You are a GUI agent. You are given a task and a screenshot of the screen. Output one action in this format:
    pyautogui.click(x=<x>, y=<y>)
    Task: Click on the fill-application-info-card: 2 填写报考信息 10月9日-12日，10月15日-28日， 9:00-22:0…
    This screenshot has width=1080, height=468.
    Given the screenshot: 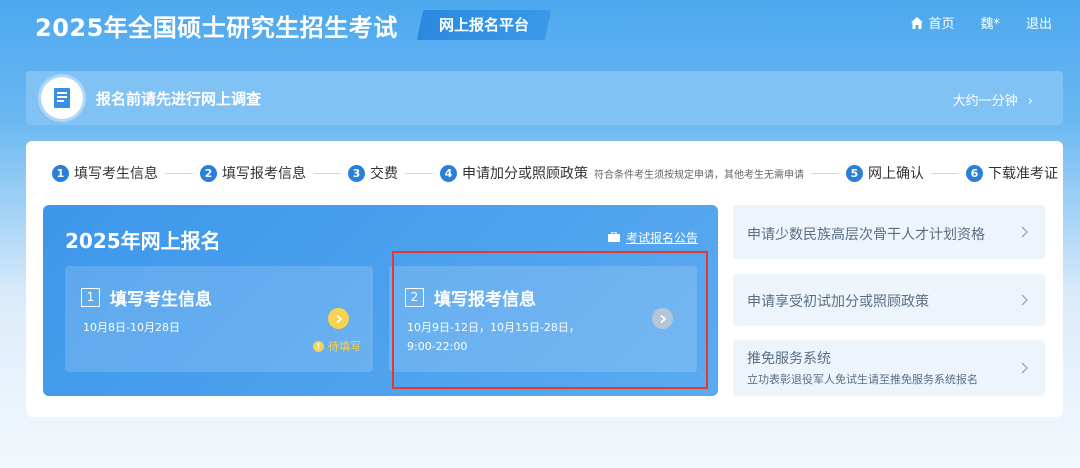 What is the action you would take?
    pyautogui.click(x=543, y=319)
    